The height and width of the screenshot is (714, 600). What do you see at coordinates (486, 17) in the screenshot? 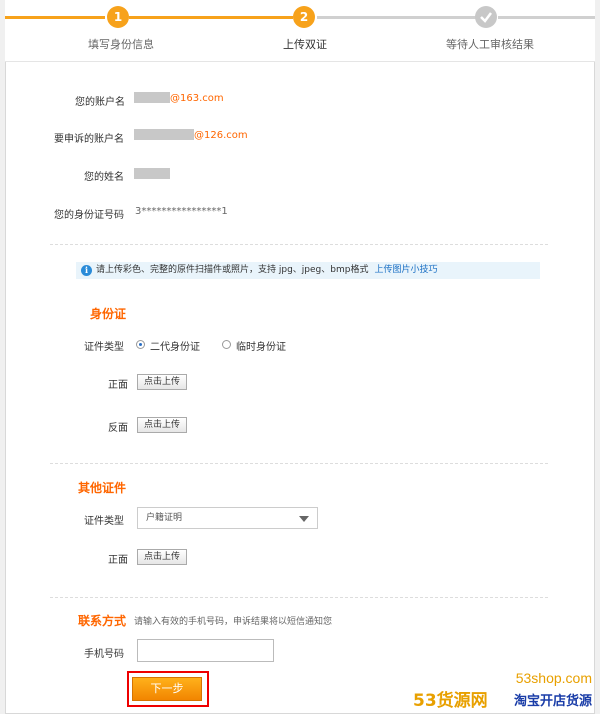
I see `check-icon` at bounding box center [486, 17].